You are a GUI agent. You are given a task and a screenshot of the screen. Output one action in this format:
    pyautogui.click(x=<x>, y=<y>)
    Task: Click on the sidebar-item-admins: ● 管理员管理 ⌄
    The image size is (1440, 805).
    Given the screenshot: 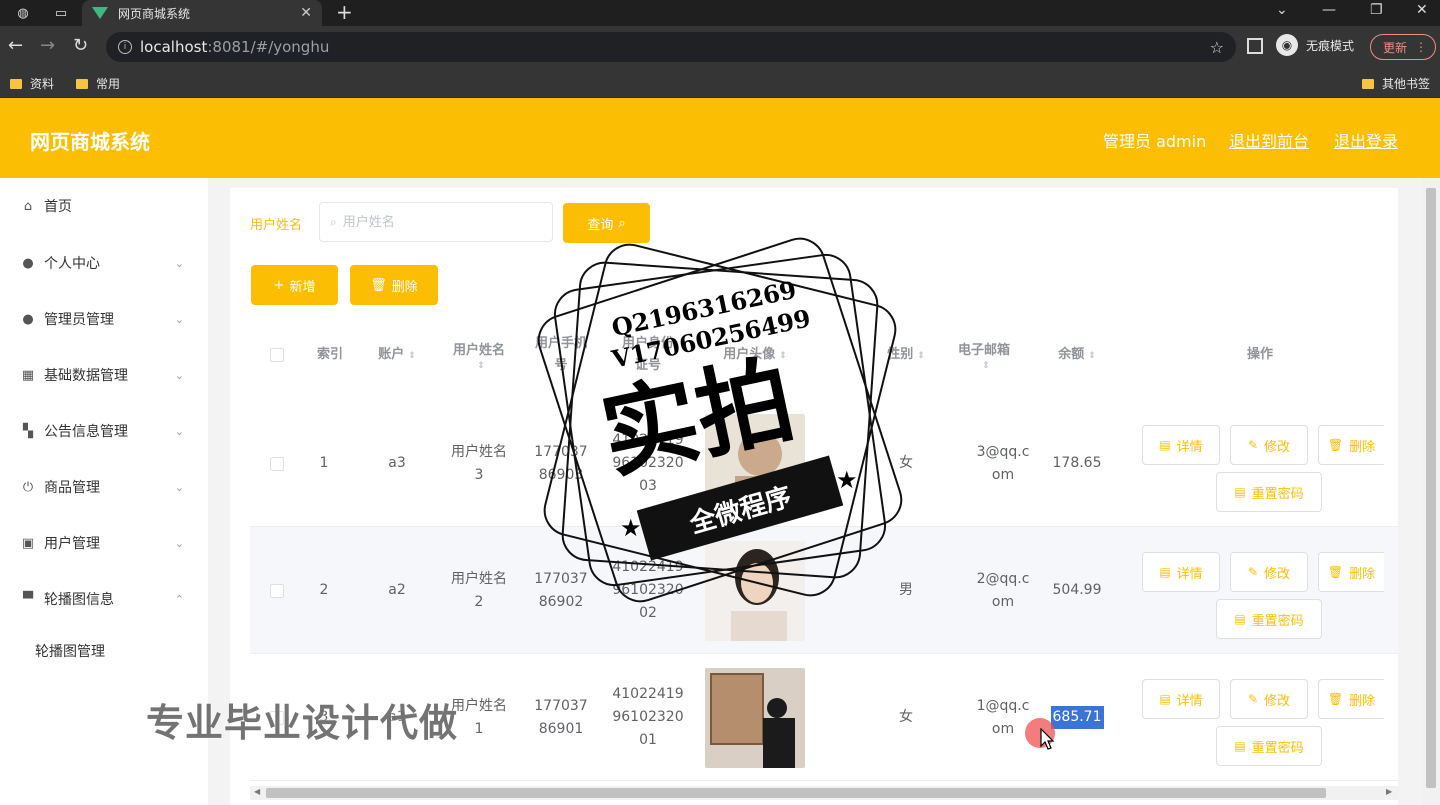 What is the action you would take?
    pyautogui.click(x=104, y=319)
    